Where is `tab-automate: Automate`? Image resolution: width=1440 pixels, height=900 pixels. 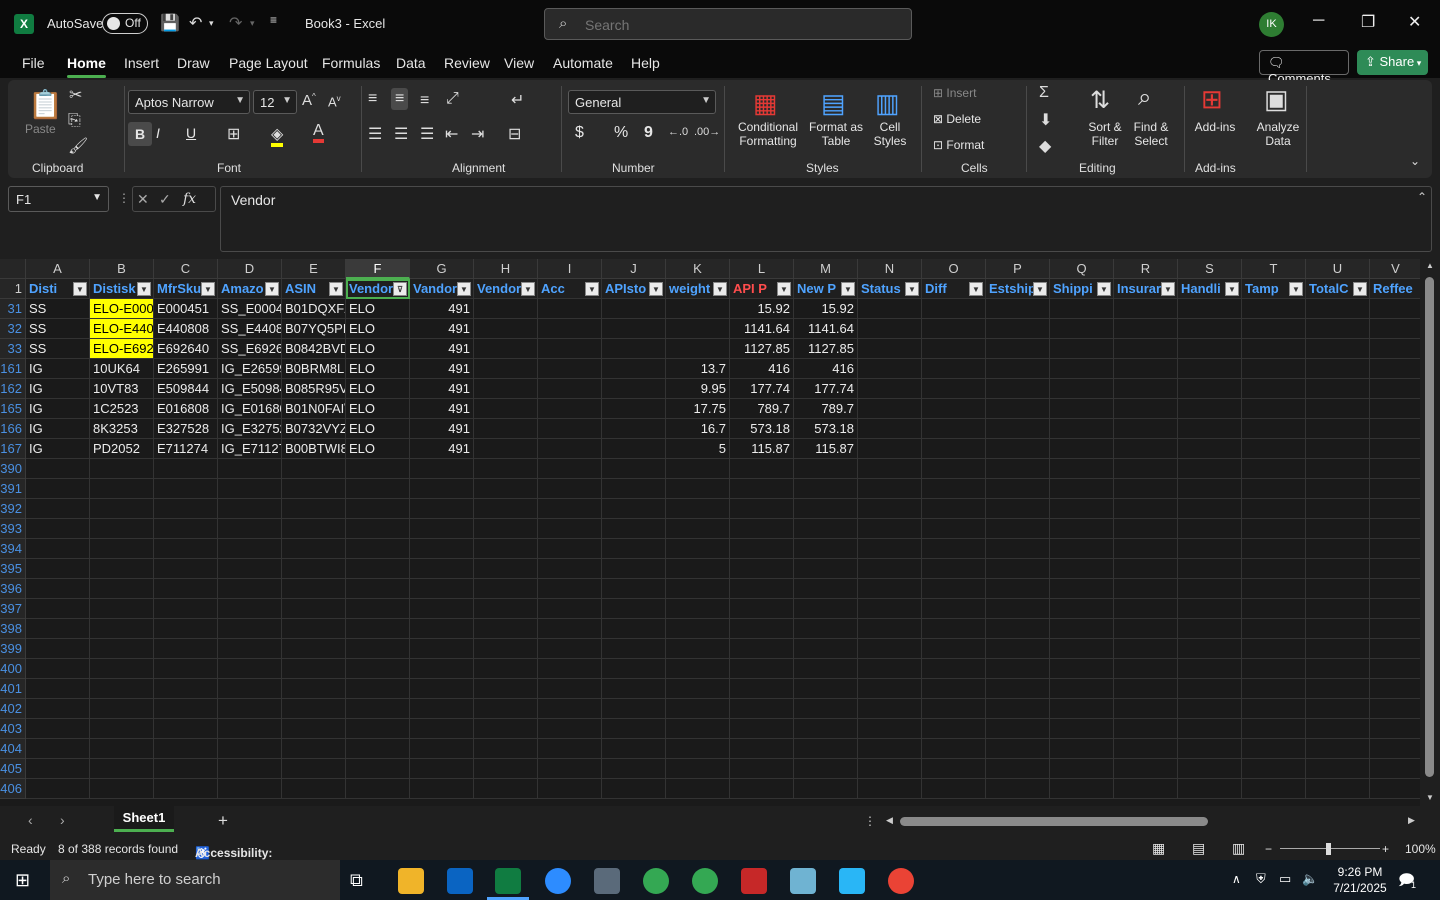
tab-automate: Automate is located at coordinates (583, 63).